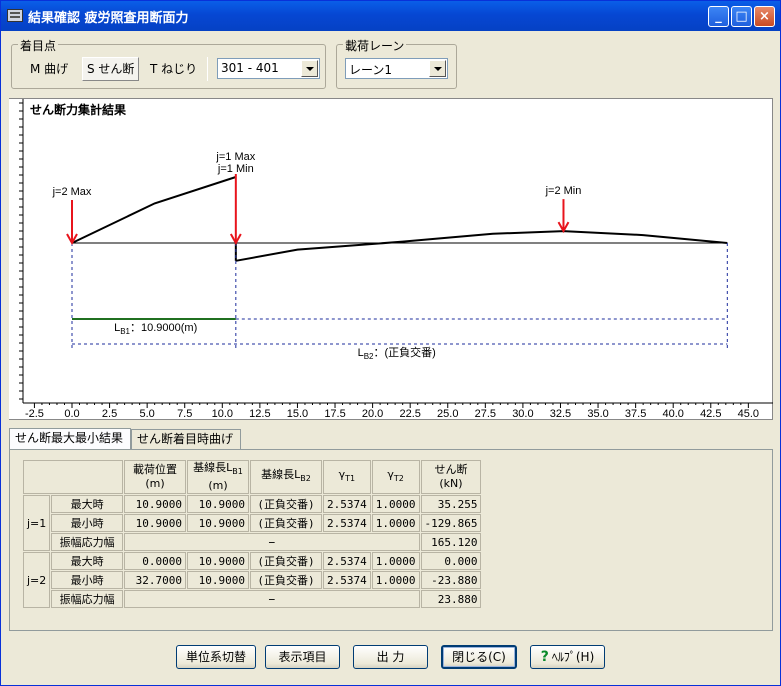  What do you see at coordinates (87, 561) in the screenshot?
I see `row-label: 最大時` at bounding box center [87, 561].